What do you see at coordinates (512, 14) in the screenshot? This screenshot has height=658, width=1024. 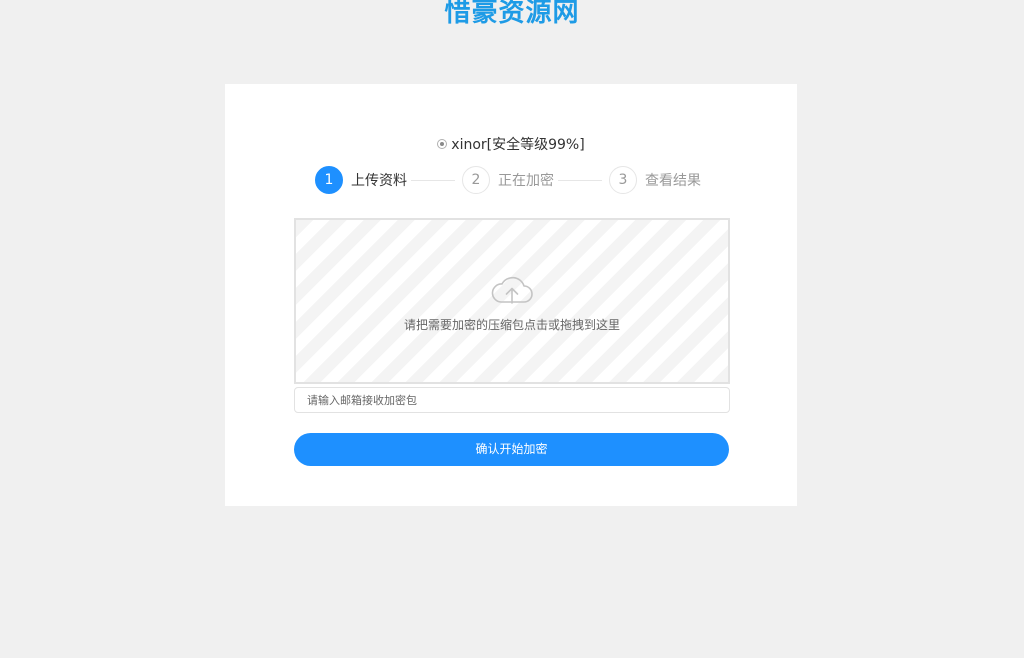 I see `site-logo: 惜豪资源网` at bounding box center [512, 14].